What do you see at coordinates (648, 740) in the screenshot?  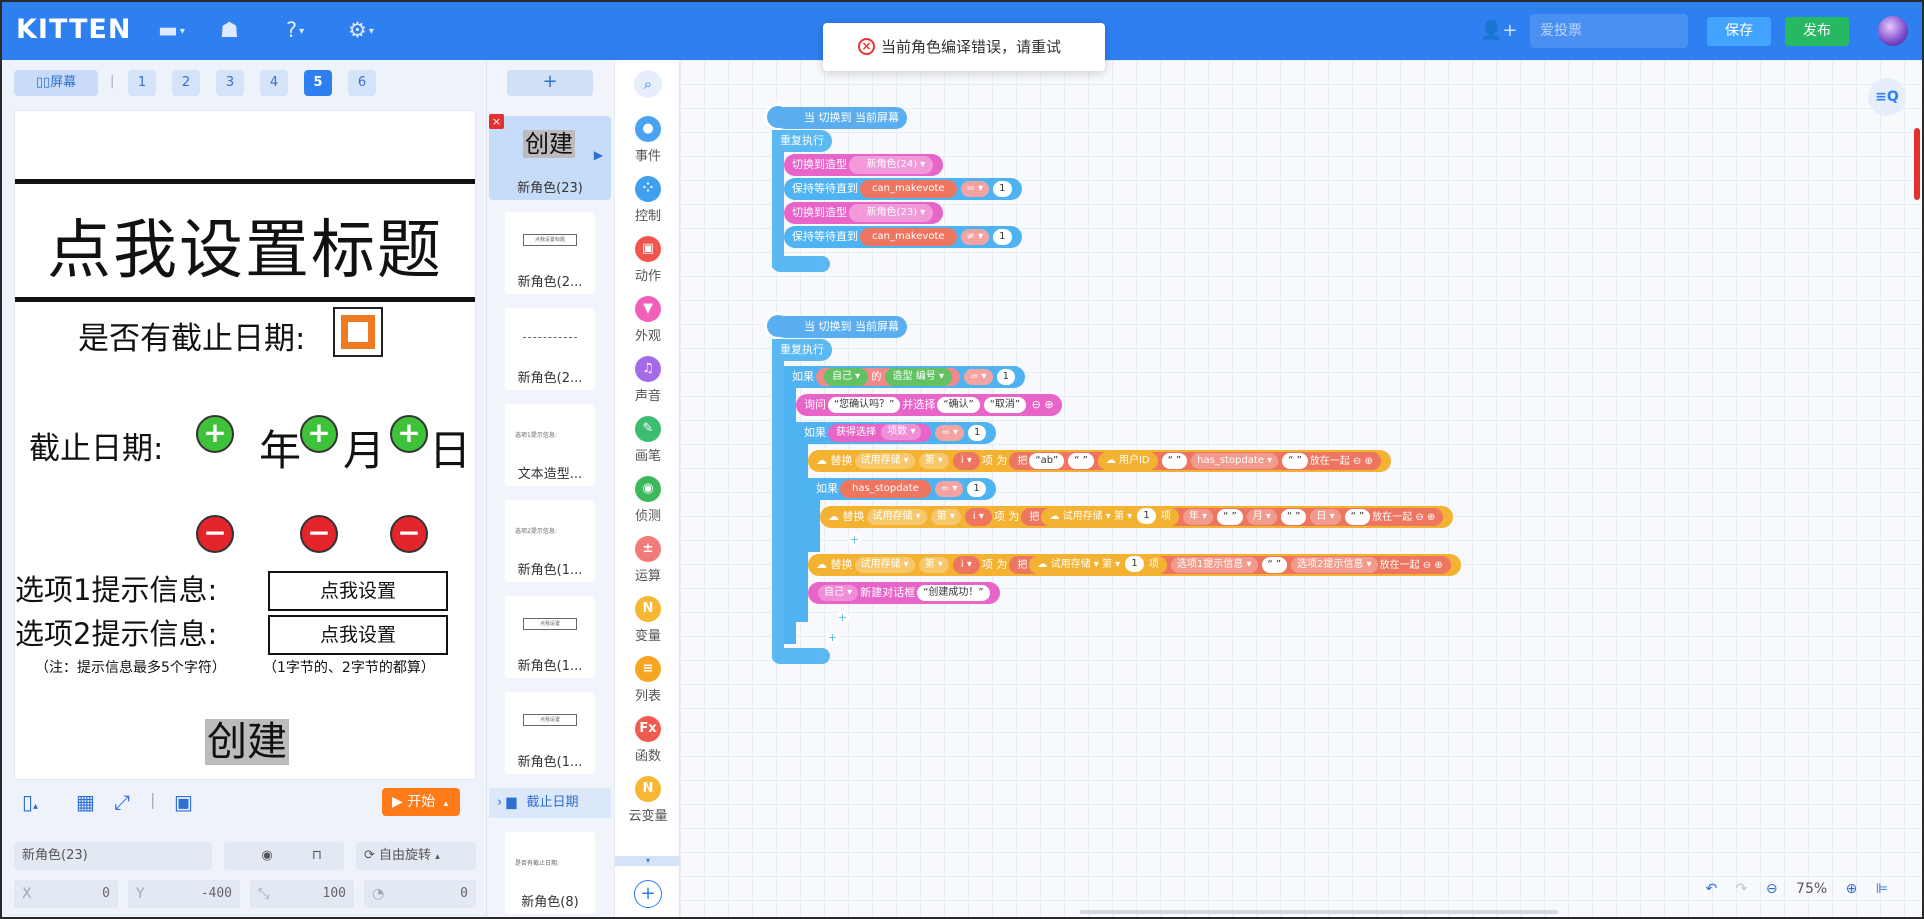 I see `category-11: Fx 函数` at bounding box center [648, 740].